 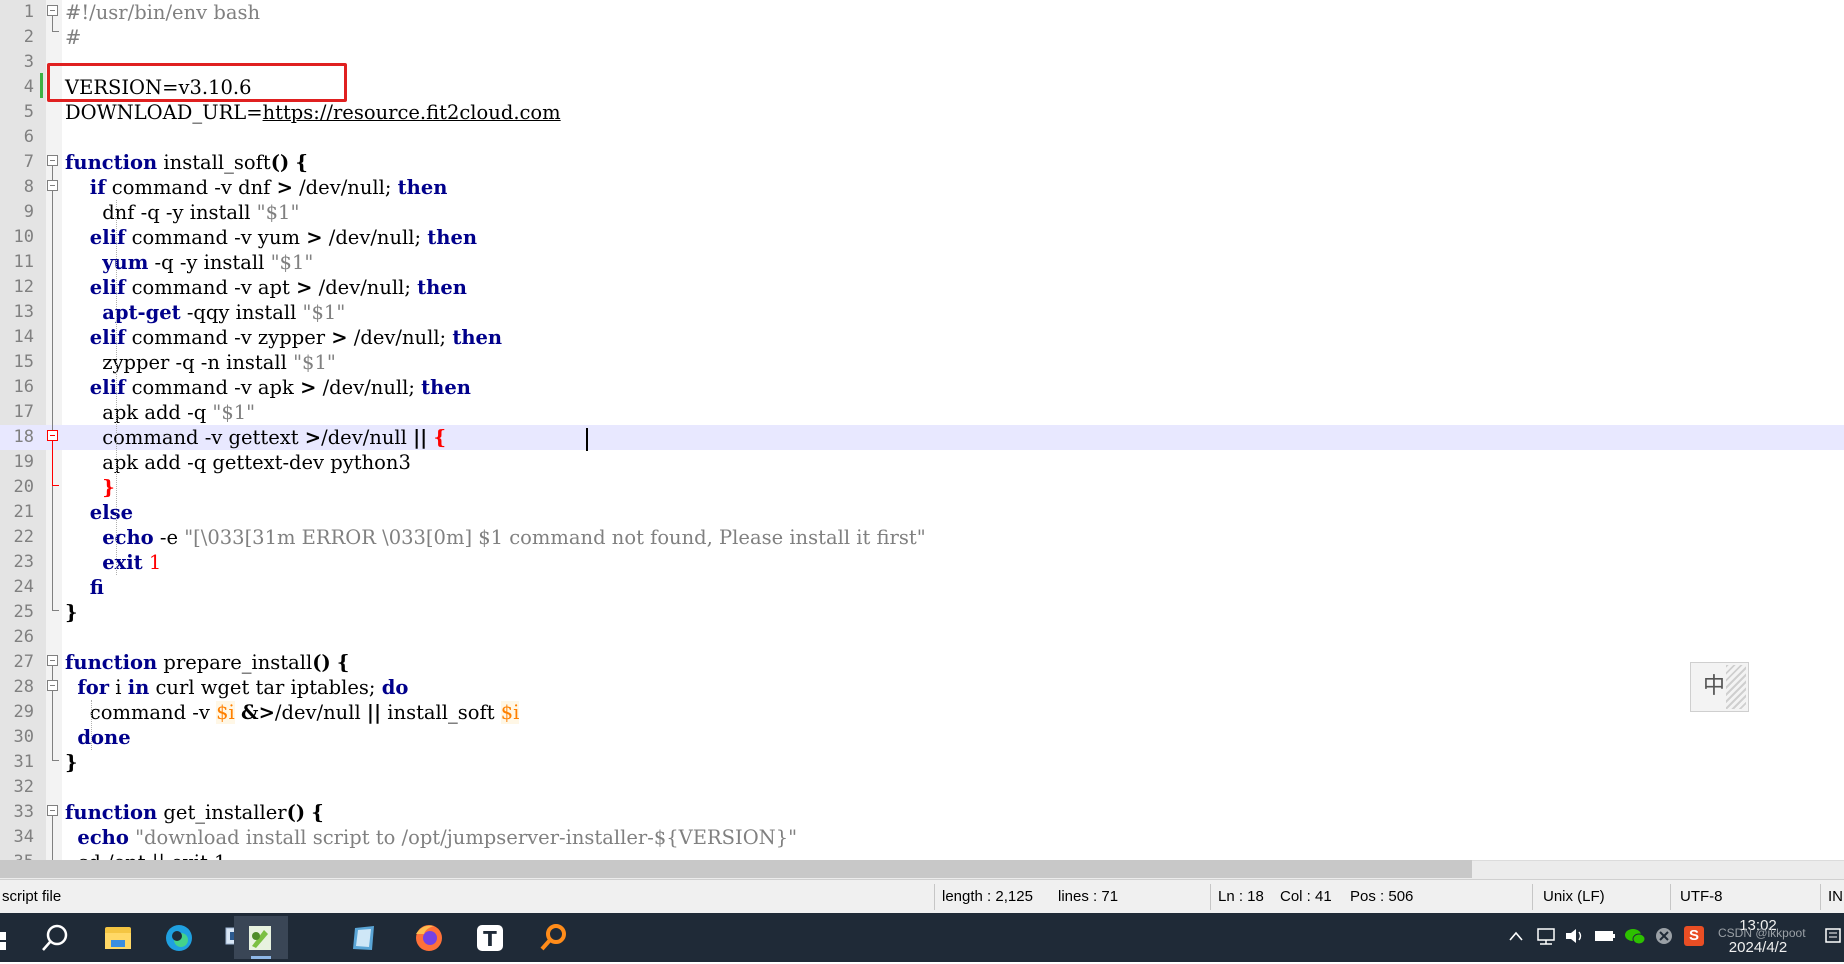 I want to click on code-text: function install_soft() {, so click(x=186, y=162).